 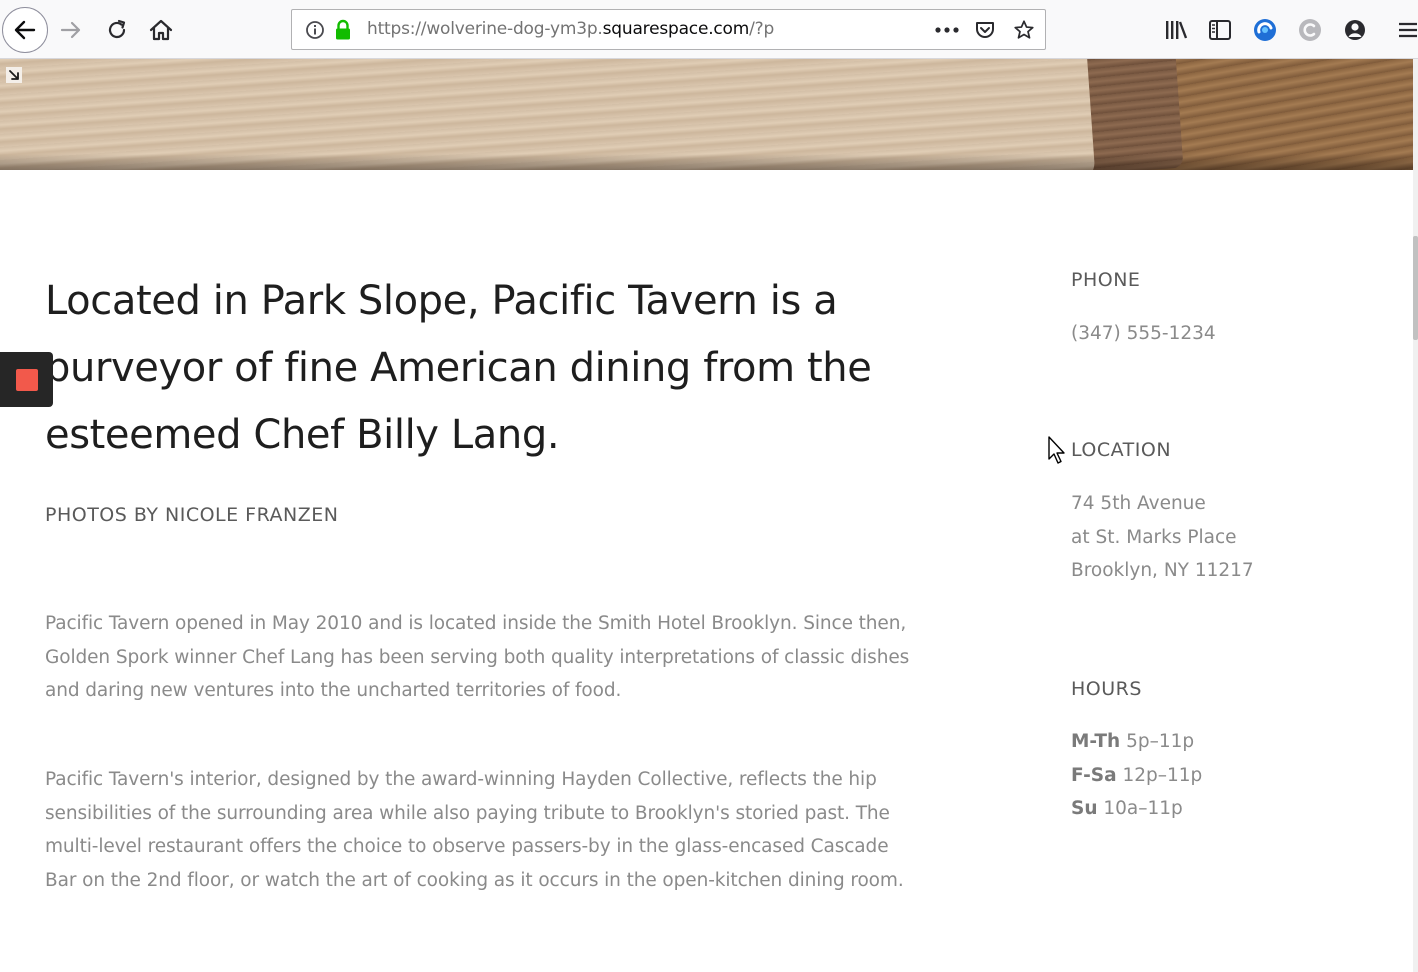 What do you see at coordinates (1138, 503) in the screenshot?
I see `address-line-1: 74 5th Avenue` at bounding box center [1138, 503].